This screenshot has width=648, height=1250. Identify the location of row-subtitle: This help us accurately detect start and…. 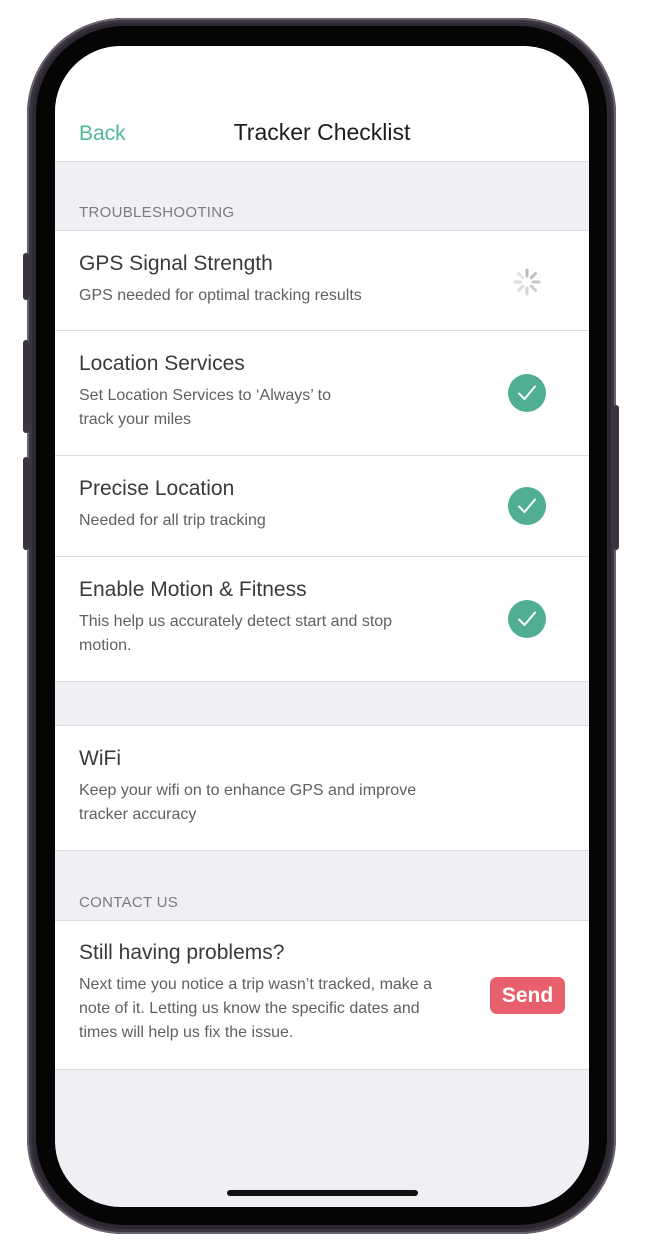
(236, 633).